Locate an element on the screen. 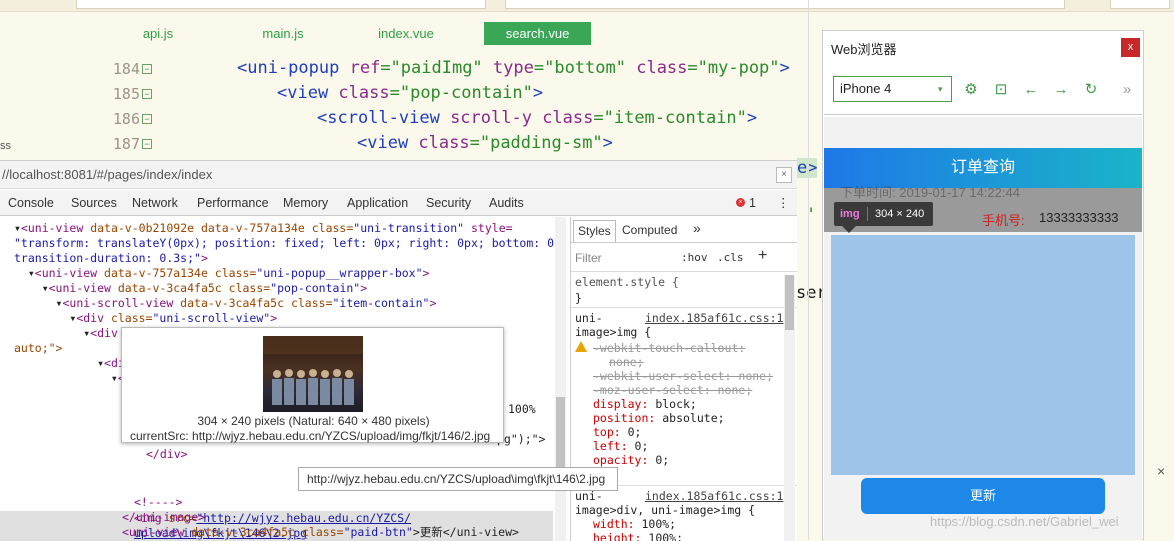 The height and width of the screenshot is (541, 1174). forward-icon: → is located at coordinates (1061, 90).